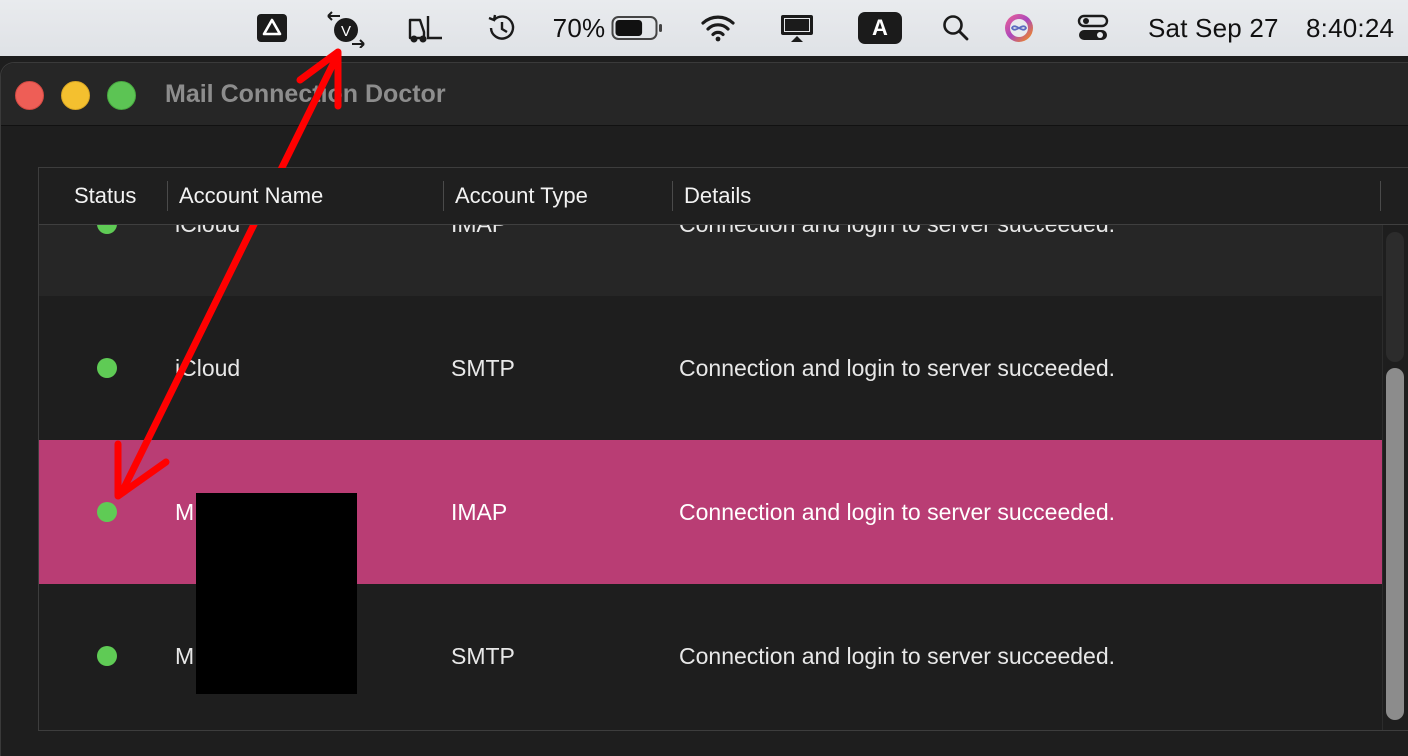  What do you see at coordinates (121, 95) in the screenshot?
I see `zoom-button` at bounding box center [121, 95].